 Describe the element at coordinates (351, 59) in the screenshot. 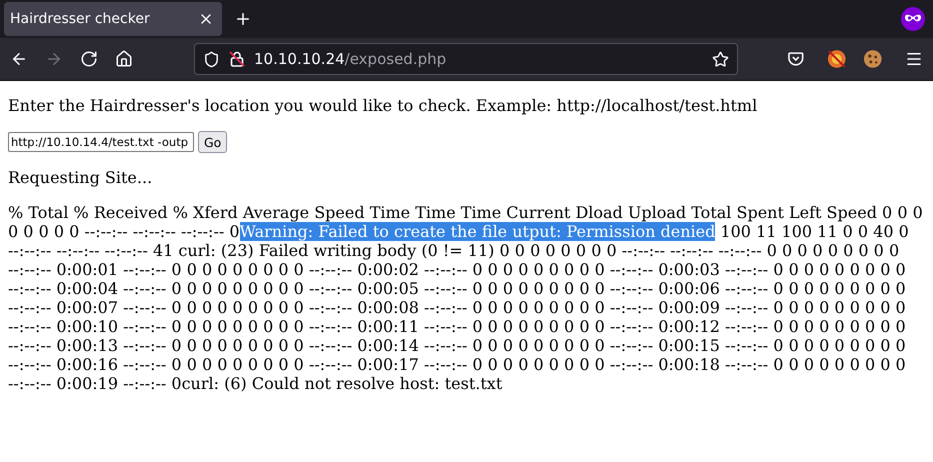

I see `url-text: 10.10.10.24/exposed.php` at that location.